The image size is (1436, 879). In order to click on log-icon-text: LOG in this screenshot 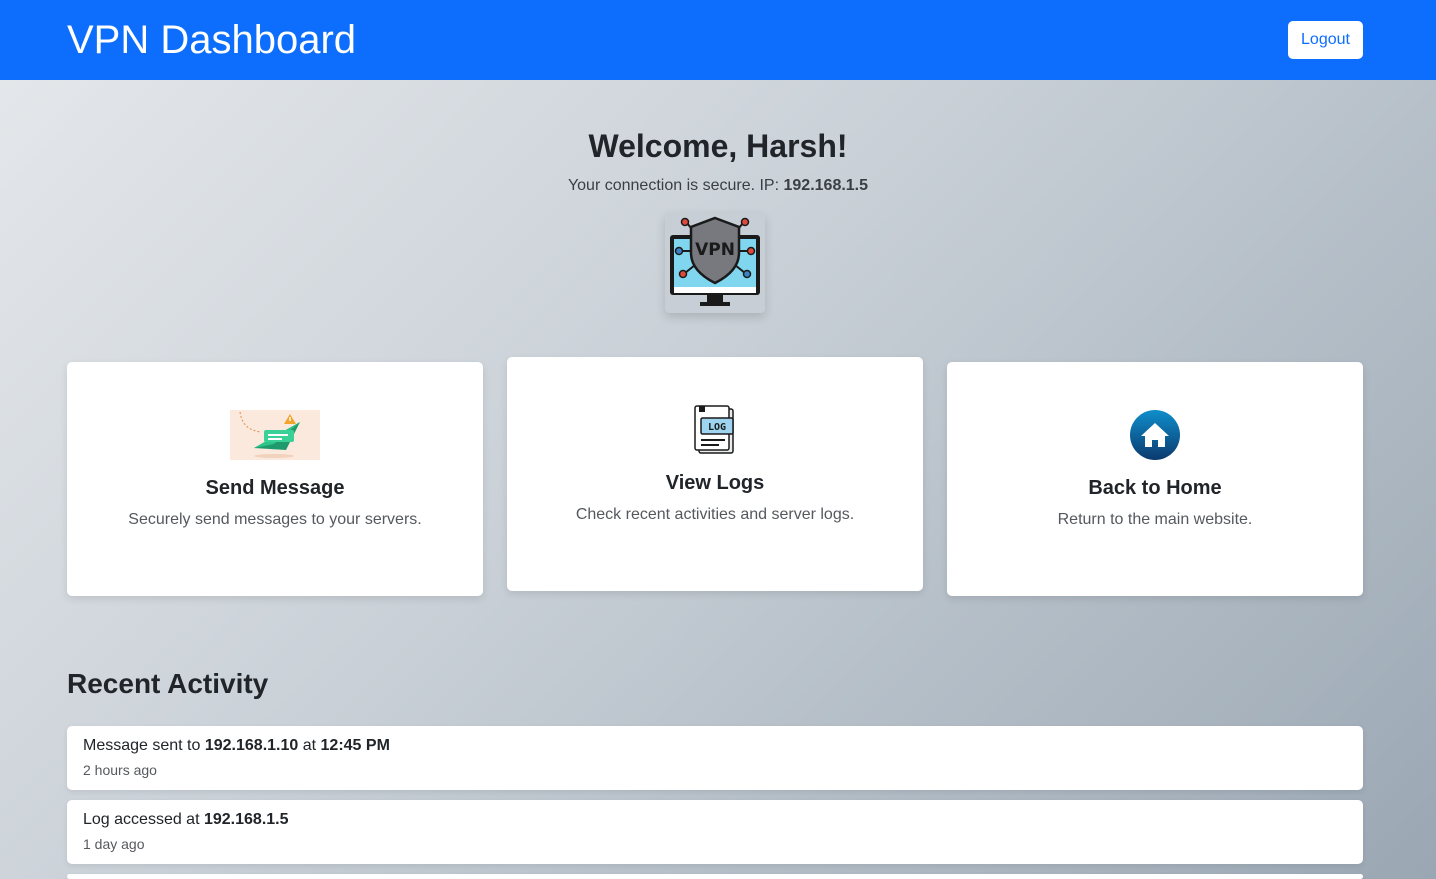, I will do `click(717, 427)`.